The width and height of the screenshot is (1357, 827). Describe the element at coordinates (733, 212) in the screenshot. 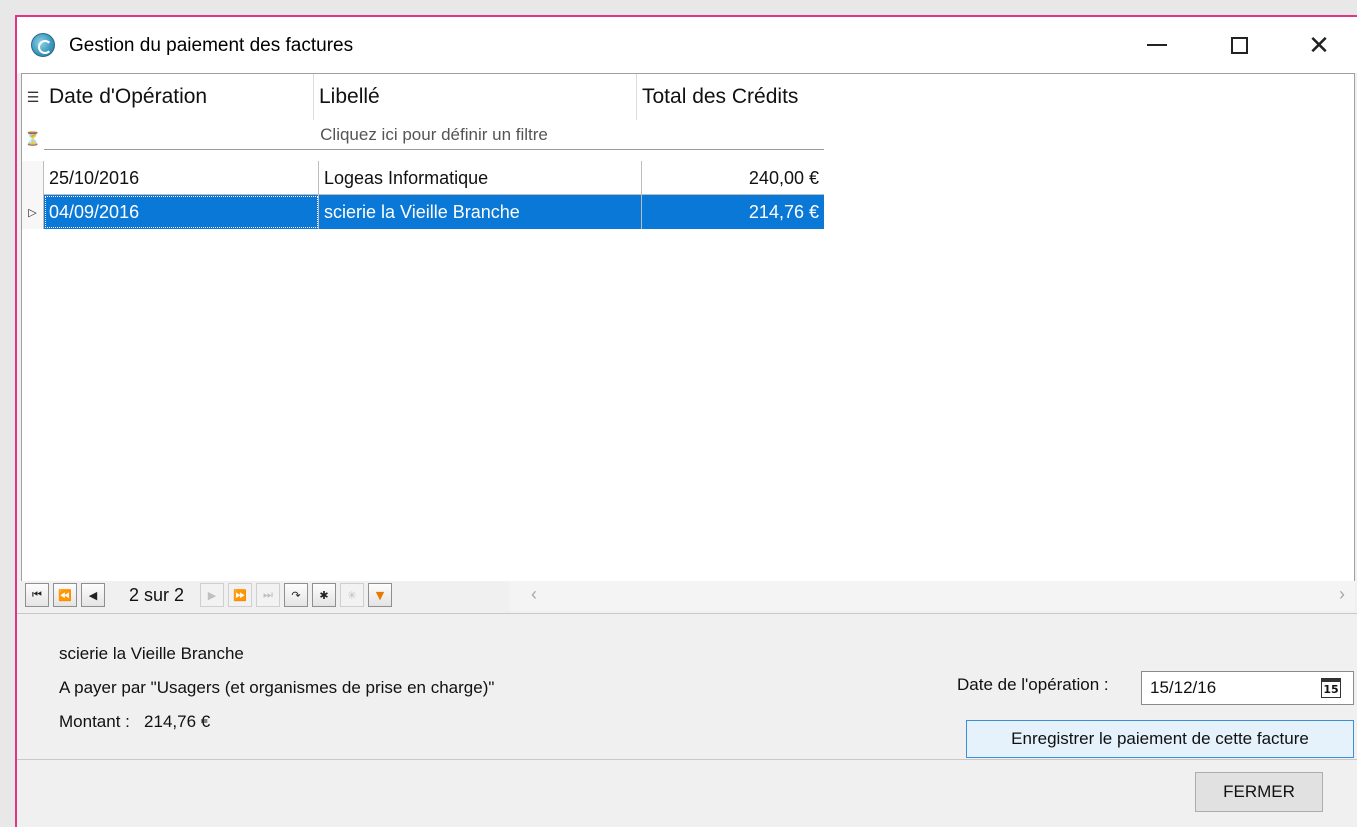

I see `cell-total: 214,76 €` at that location.